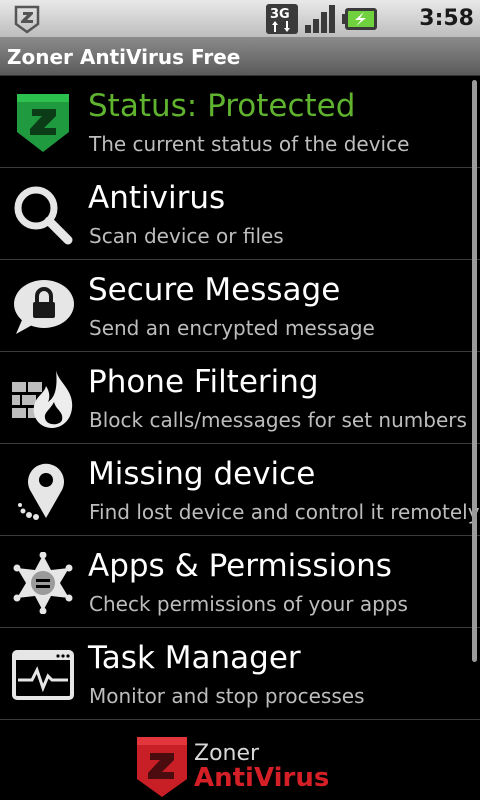 The height and width of the screenshot is (800, 480). Describe the element at coordinates (27, 19) in the screenshot. I see `zoner-notification-icon` at that location.